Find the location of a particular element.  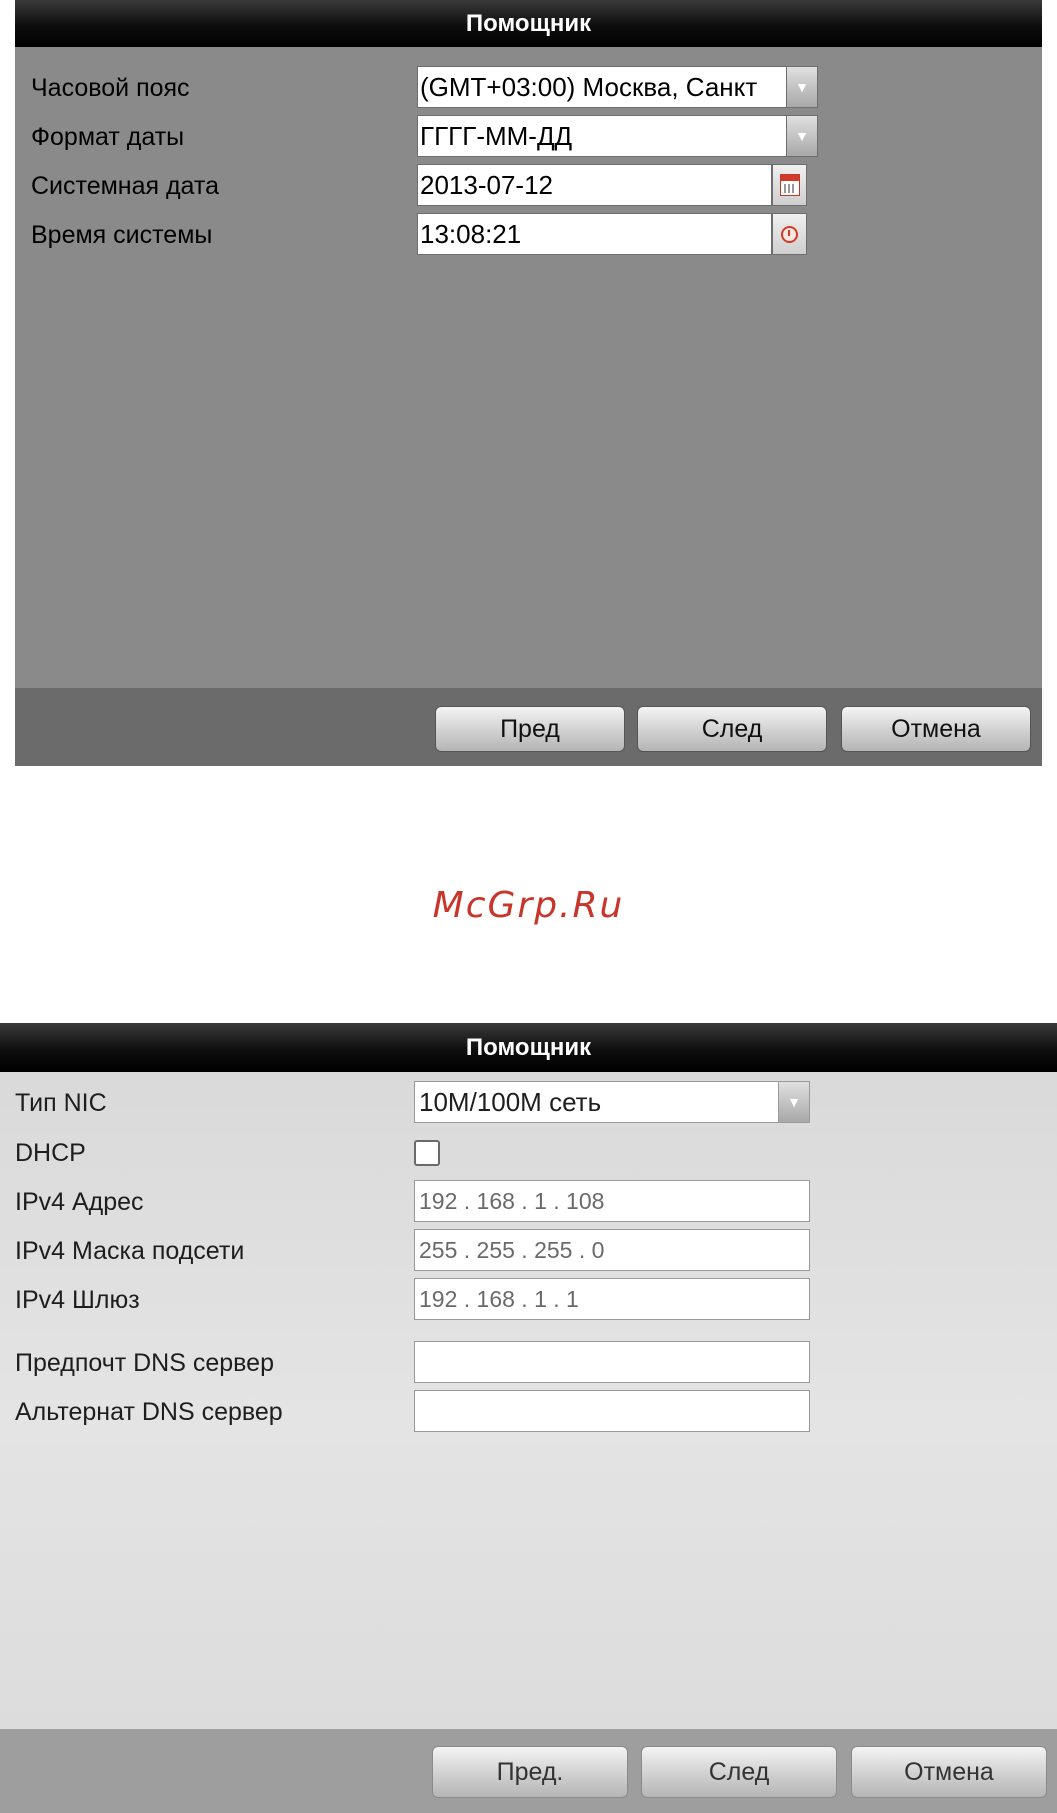

nic-type-label: Тип NIC is located at coordinates (61, 1103).